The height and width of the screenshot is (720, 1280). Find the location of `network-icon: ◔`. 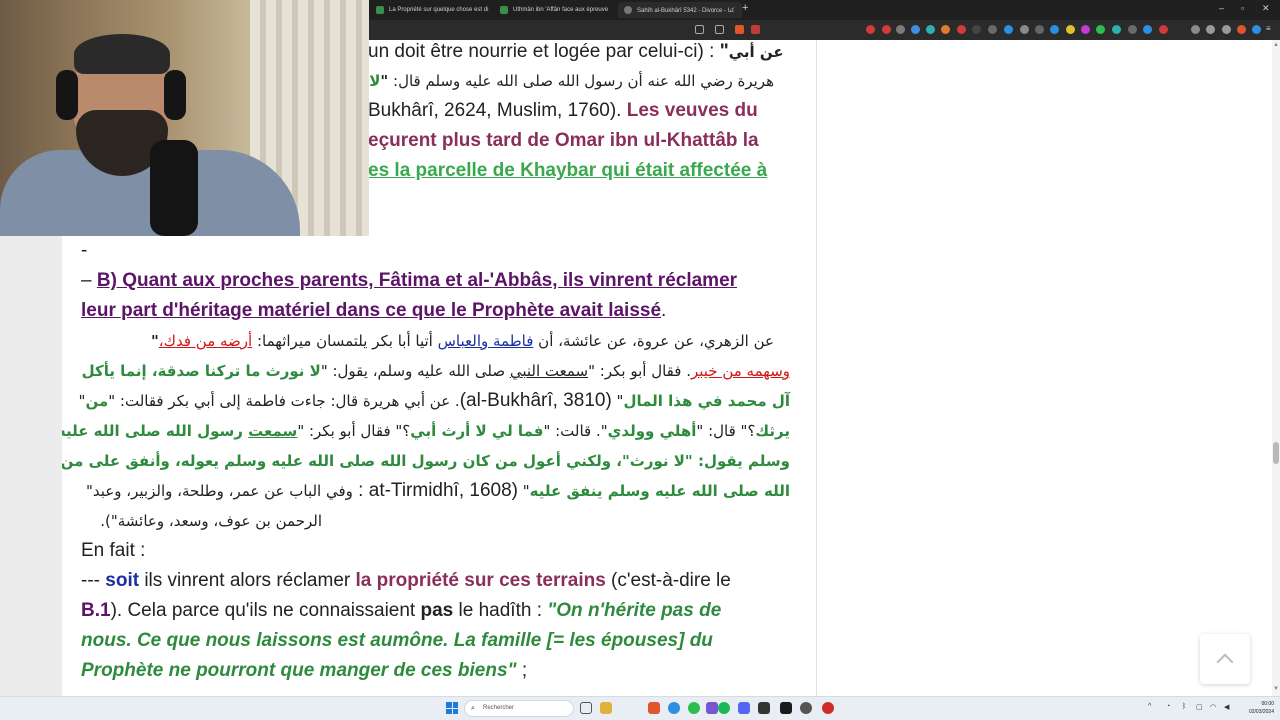

network-icon: ◔ is located at coordinates (1168, 706).